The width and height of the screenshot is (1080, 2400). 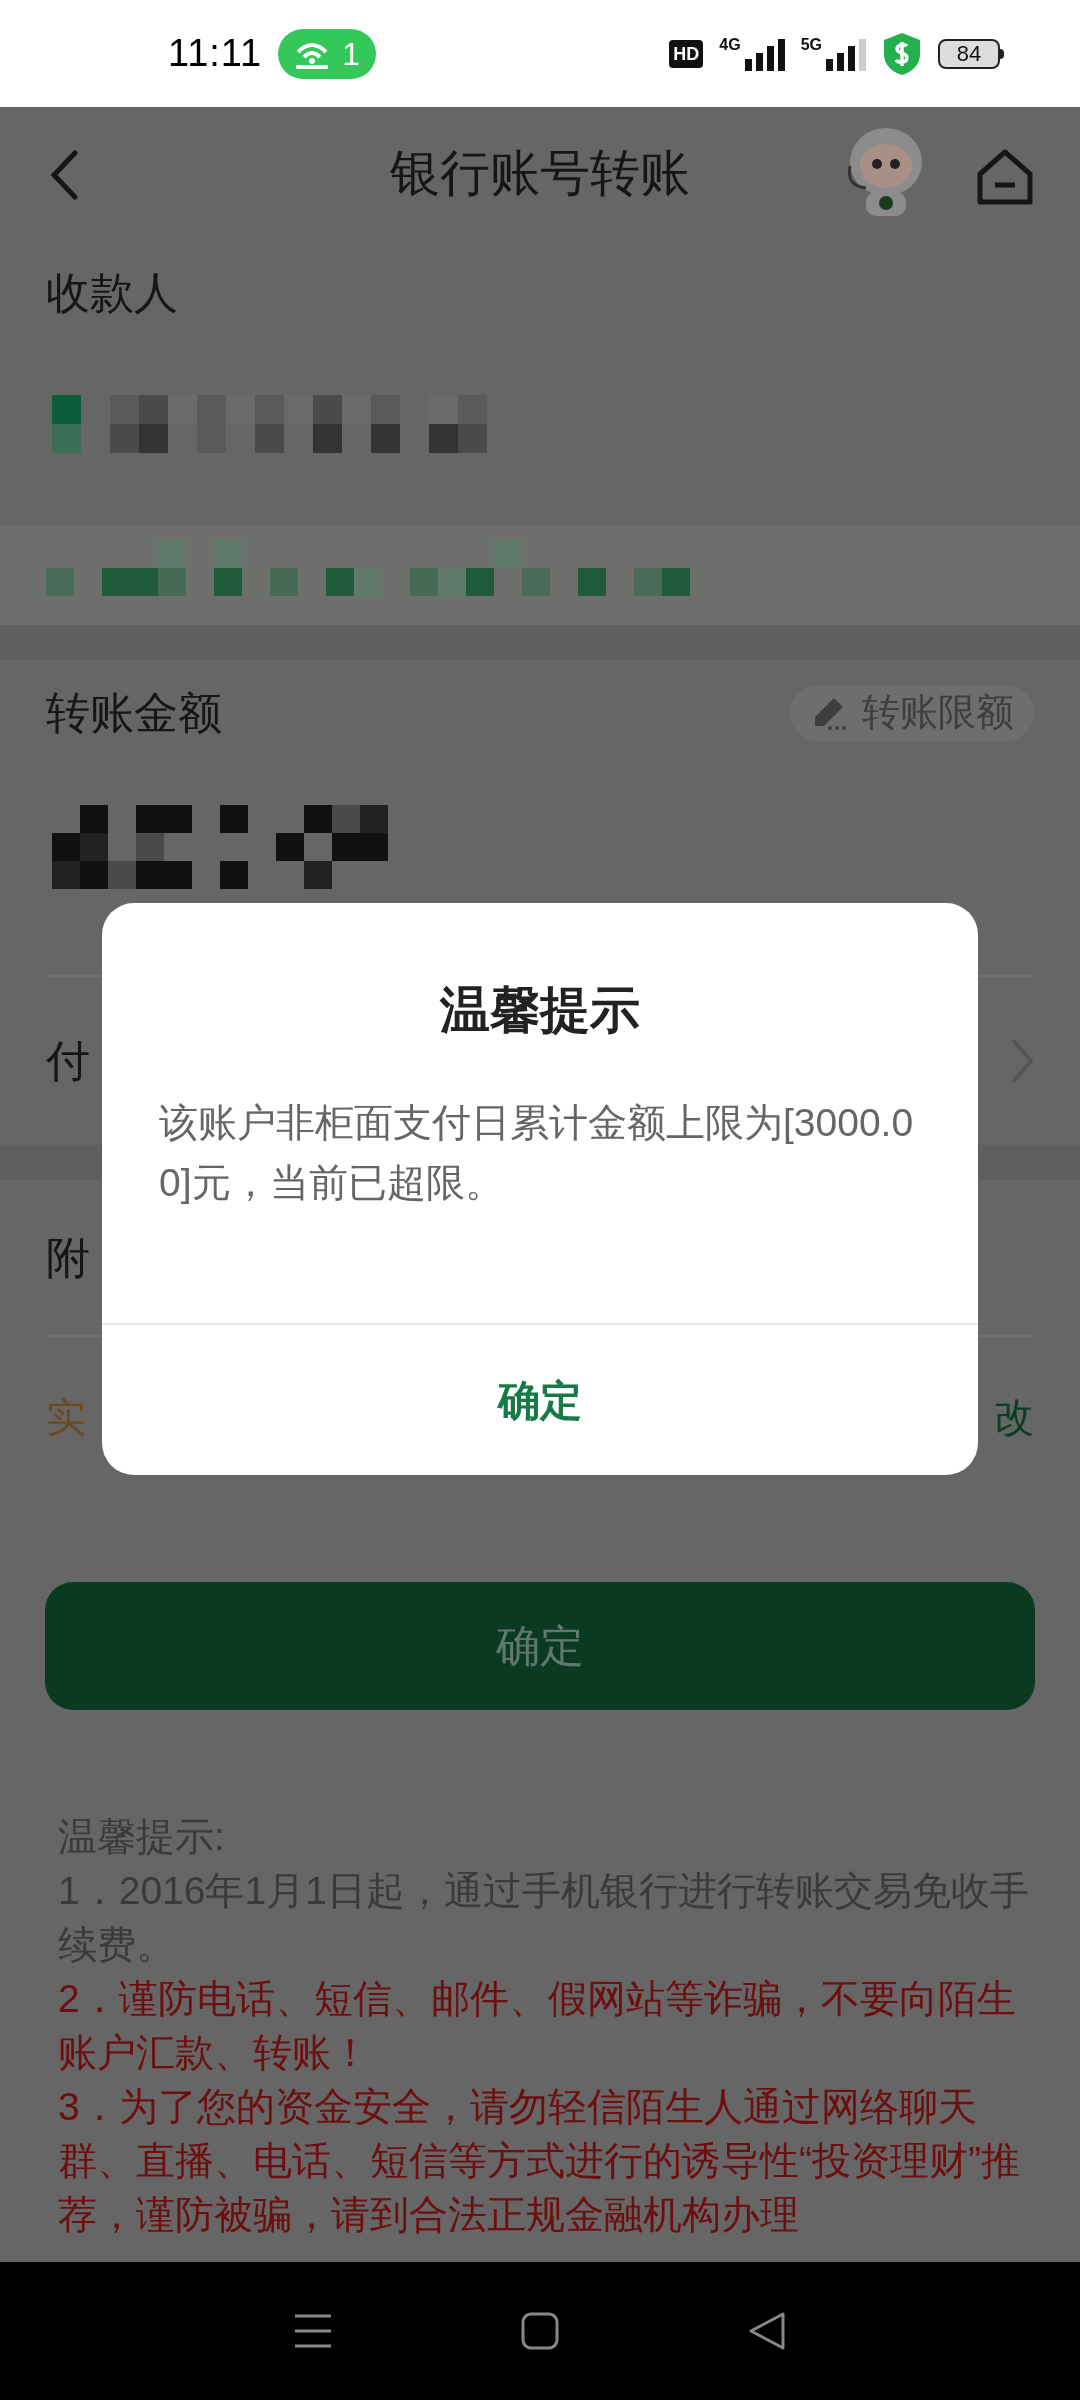 I want to click on confirm-button: 确定, so click(x=540, y=1646).